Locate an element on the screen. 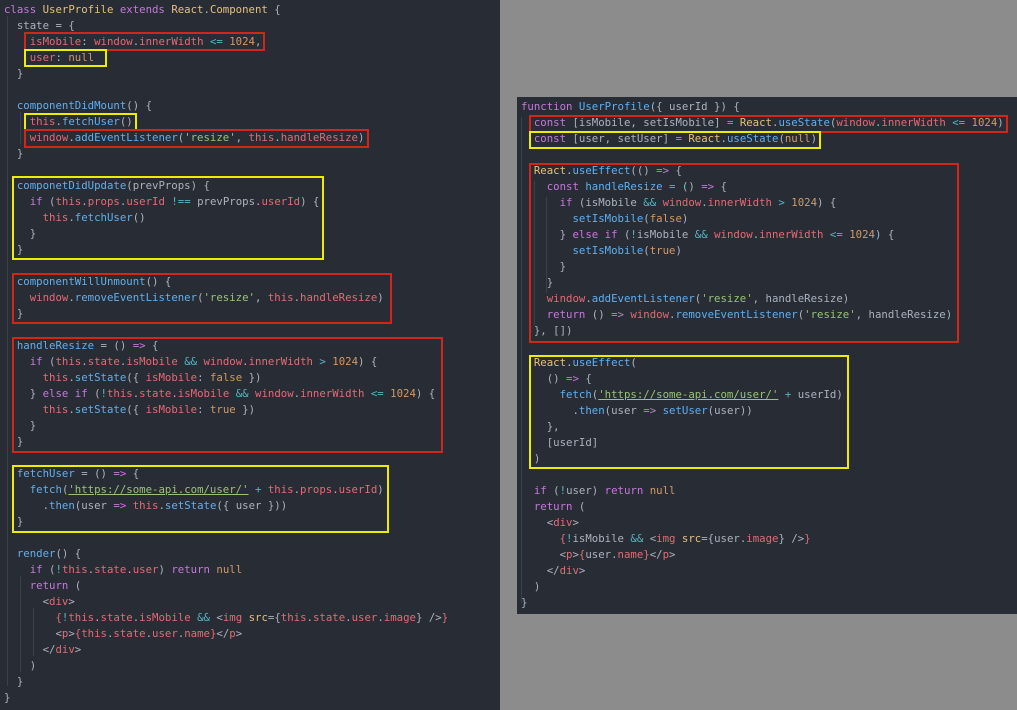  code-line: {!isMobile && <img src={user.image} />} is located at coordinates (666, 539).